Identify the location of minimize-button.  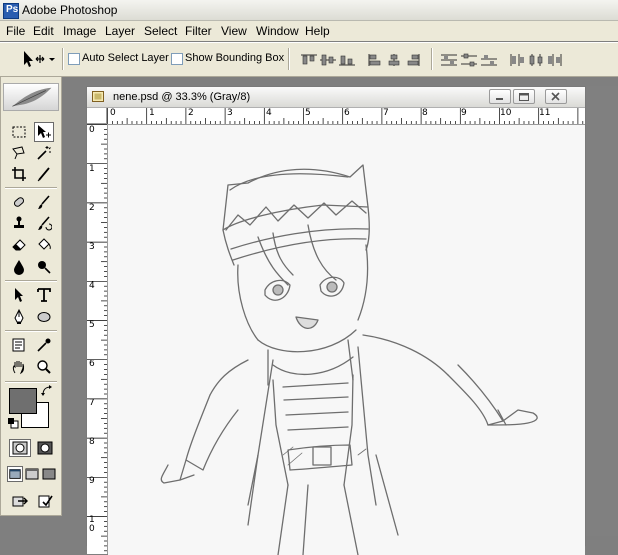
(500, 96).